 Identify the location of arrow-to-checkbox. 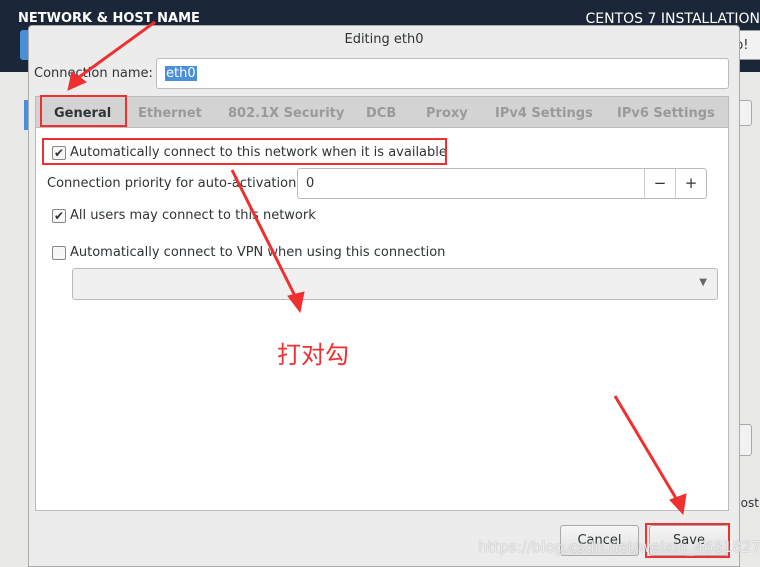
(264, 234).